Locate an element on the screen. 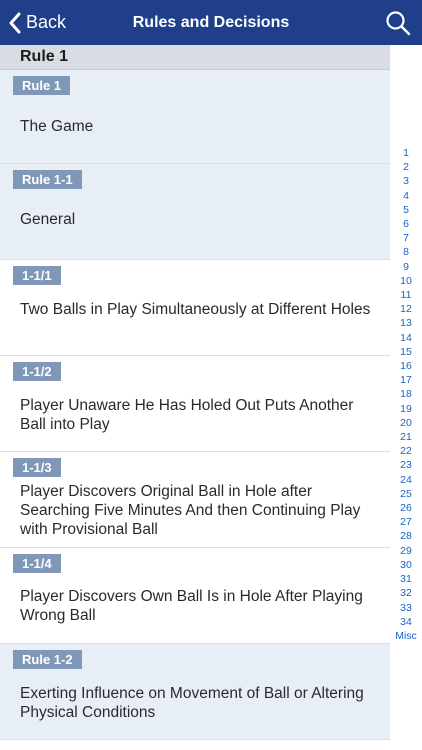 This screenshot has height=750, width=422. index-item: 6 is located at coordinates (406, 224).